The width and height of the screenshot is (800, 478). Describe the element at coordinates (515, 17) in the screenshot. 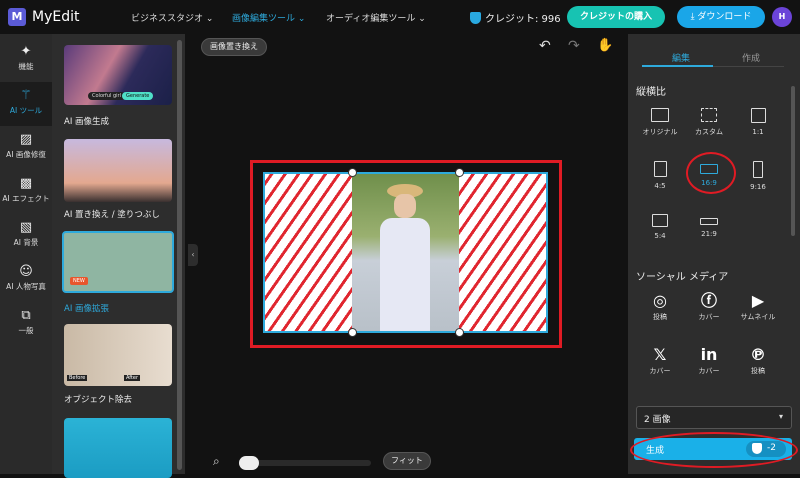

I see `credit-count: クレジット: 996` at that location.